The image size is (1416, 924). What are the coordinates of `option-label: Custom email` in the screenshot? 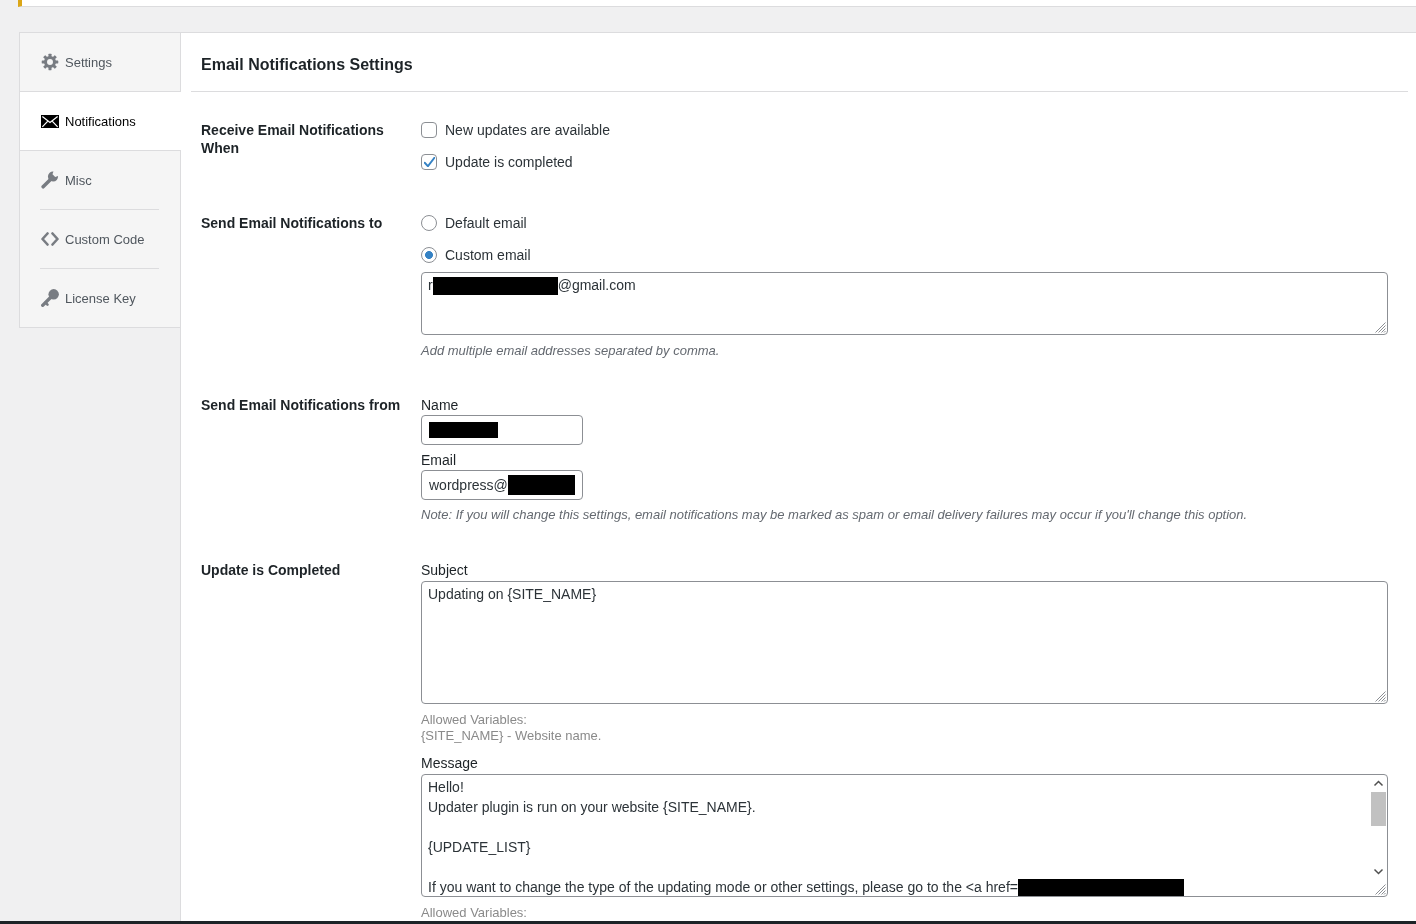 It's located at (488, 255).